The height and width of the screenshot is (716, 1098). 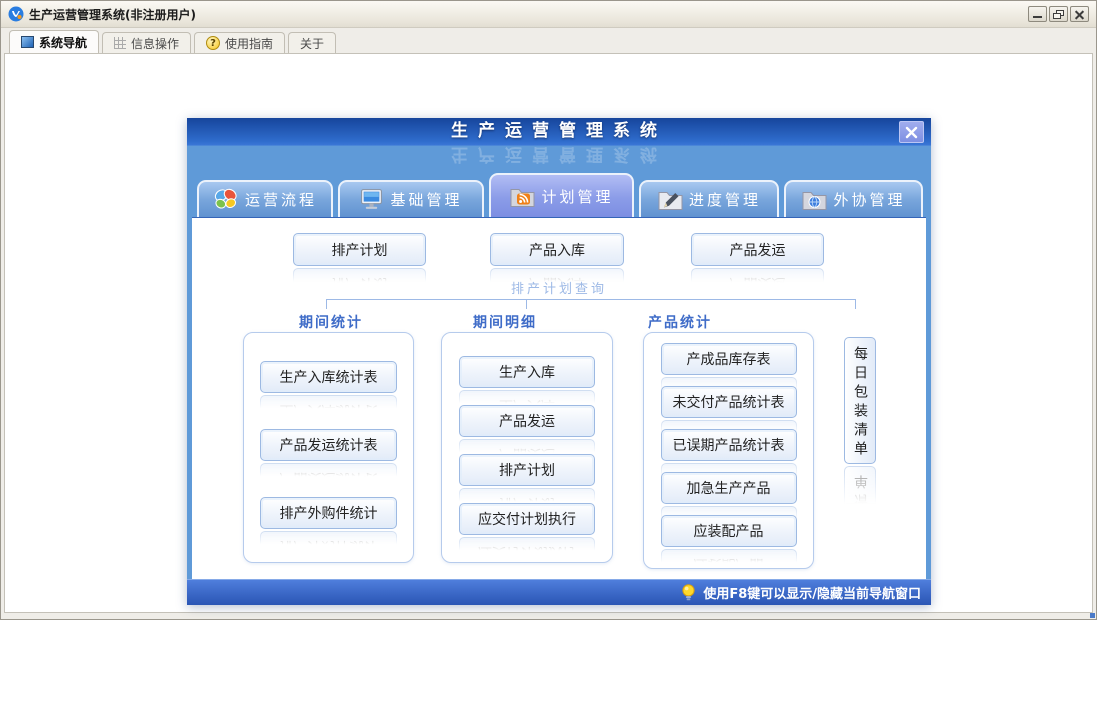 What do you see at coordinates (1037, 14) in the screenshot?
I see `minimize-button` at bounding box center [1037, 14].